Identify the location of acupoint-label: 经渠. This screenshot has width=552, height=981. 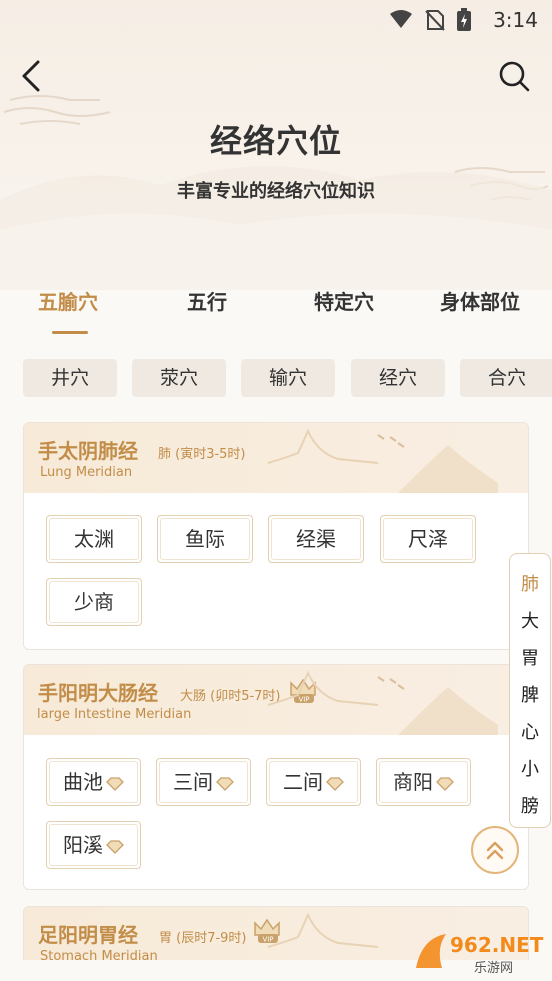
(316, 539).